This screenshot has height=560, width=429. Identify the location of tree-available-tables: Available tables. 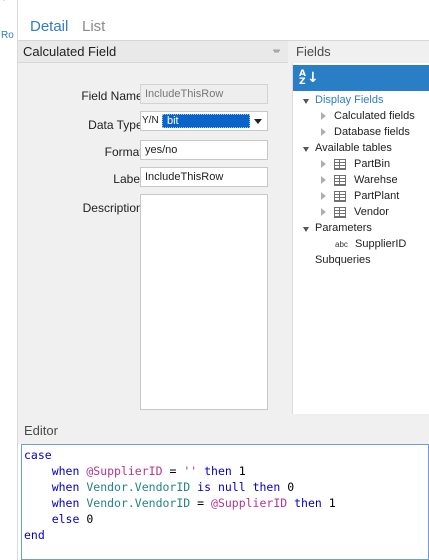
(353, 148).